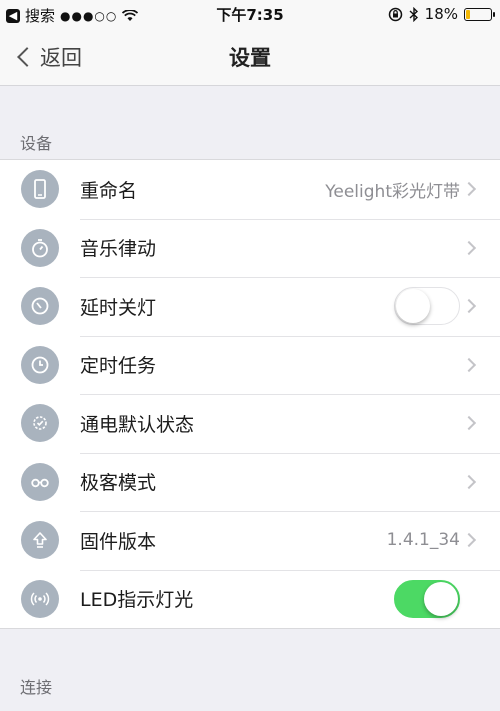  Describe the element at coordinates (109, 190) in the screenshot. I see `row-label: 重命名` at that location.